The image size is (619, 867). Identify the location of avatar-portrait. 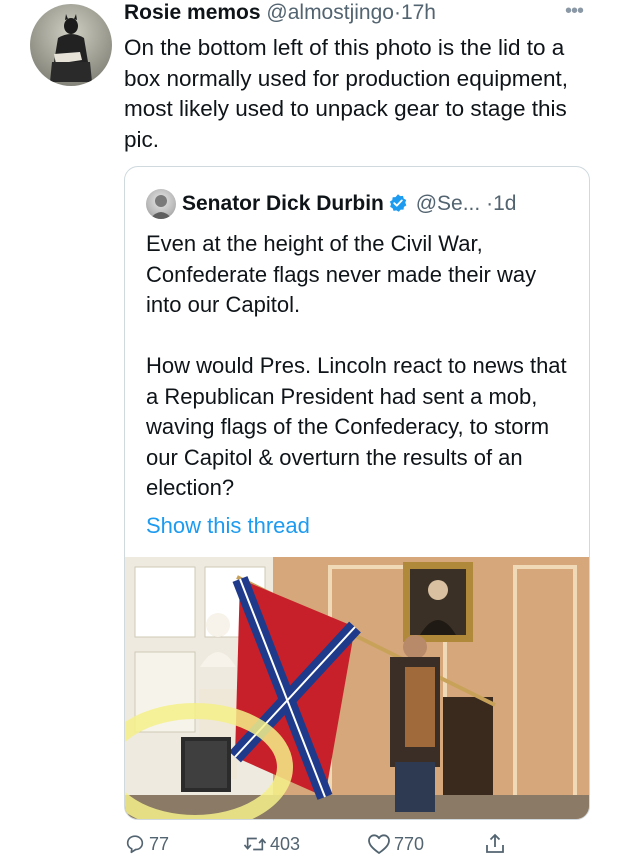
(161, 207).